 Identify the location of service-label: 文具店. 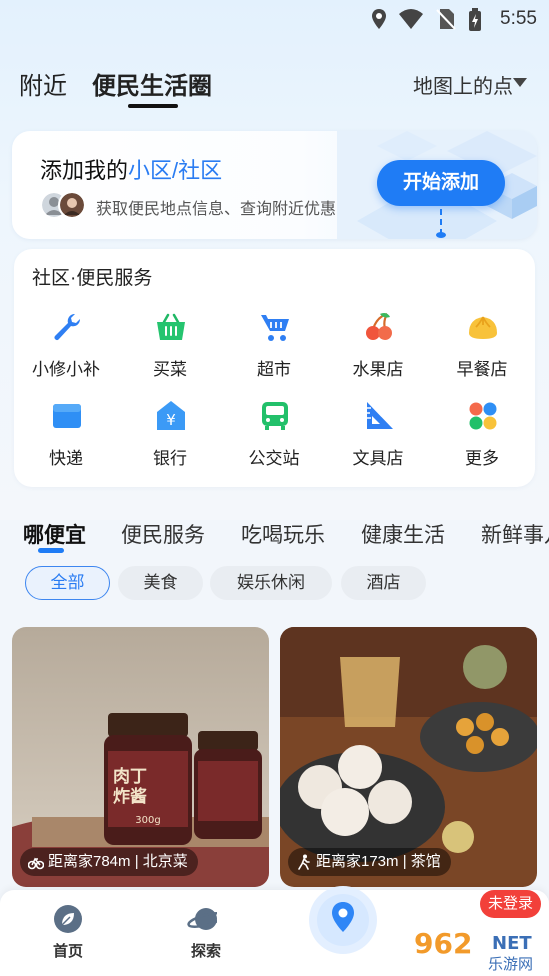
(378, 458).